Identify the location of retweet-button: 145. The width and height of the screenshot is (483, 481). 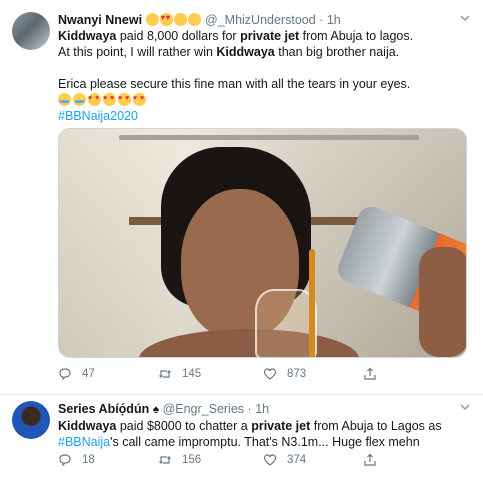
(179, 374).